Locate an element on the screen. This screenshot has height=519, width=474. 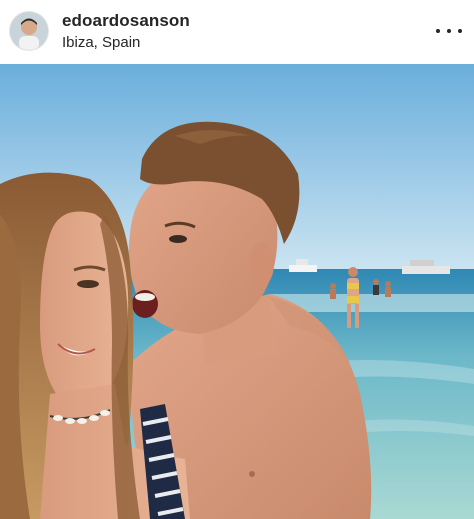
avatar-image is located at coordinates (29, 31).